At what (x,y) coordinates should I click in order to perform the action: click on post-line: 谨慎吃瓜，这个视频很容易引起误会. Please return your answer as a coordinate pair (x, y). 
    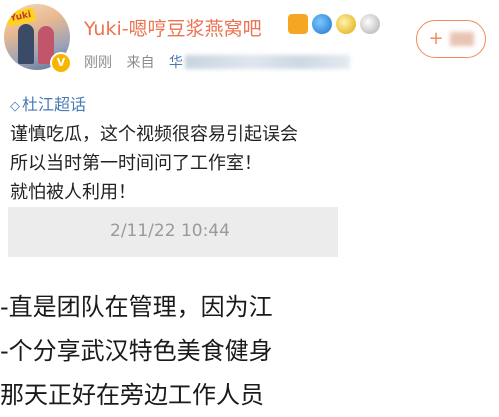
    Looking at the image, I should click on (154, 134).